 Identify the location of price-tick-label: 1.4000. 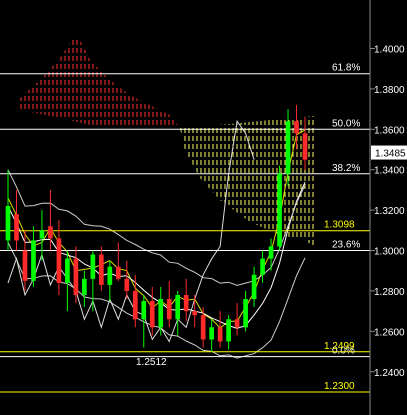
(389, 49).